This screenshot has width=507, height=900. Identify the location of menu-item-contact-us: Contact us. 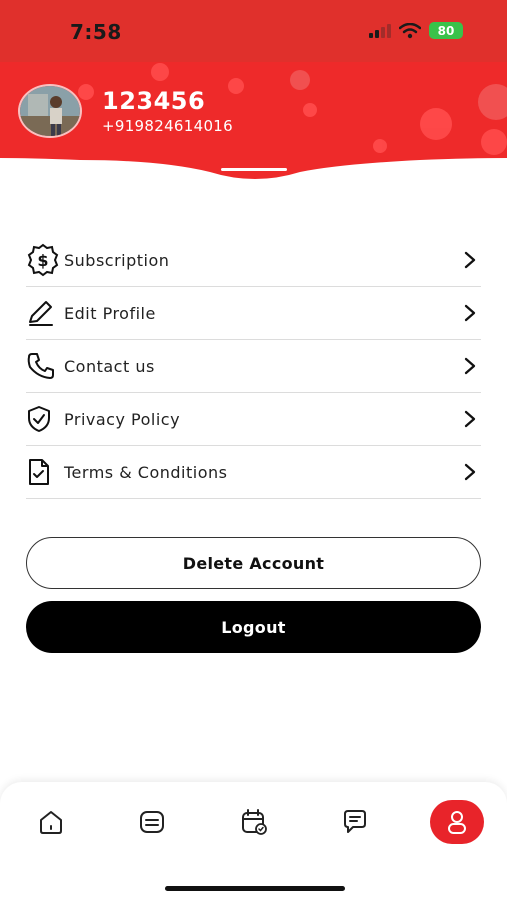
(253, 366).